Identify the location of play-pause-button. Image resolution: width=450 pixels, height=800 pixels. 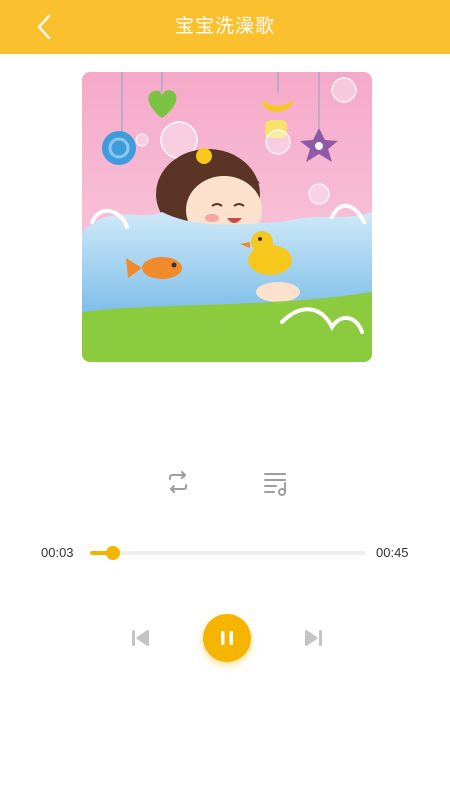
(227, 638).